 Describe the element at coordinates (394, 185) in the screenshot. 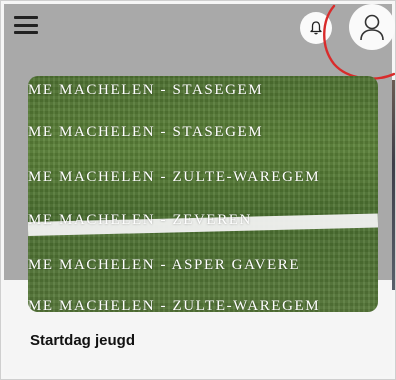

I see `next-card-edge` at that location.